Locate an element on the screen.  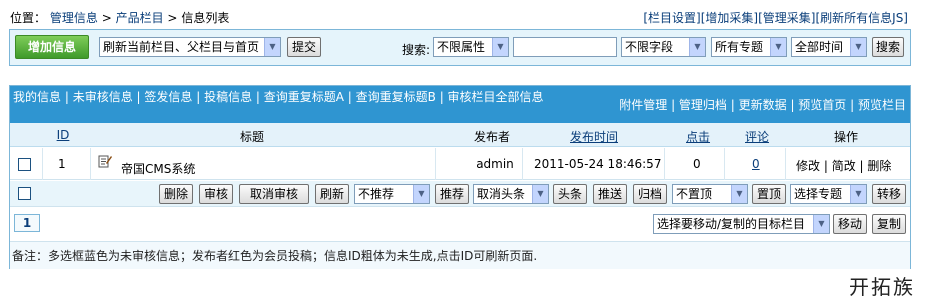
breadcrumb-item-manage: 管理信息 is located at coordinates (74, 18).